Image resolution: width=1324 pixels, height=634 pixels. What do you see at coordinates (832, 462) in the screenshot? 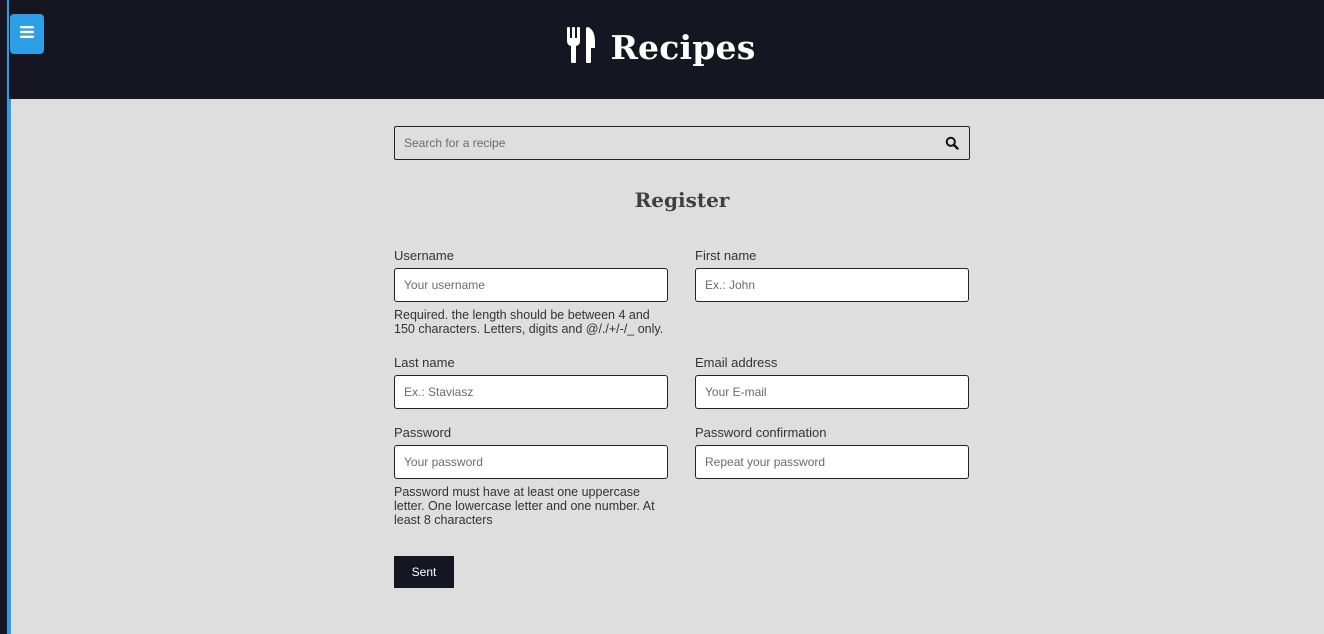
I see `password-confirmation-input` at bounding box center [832, 462].